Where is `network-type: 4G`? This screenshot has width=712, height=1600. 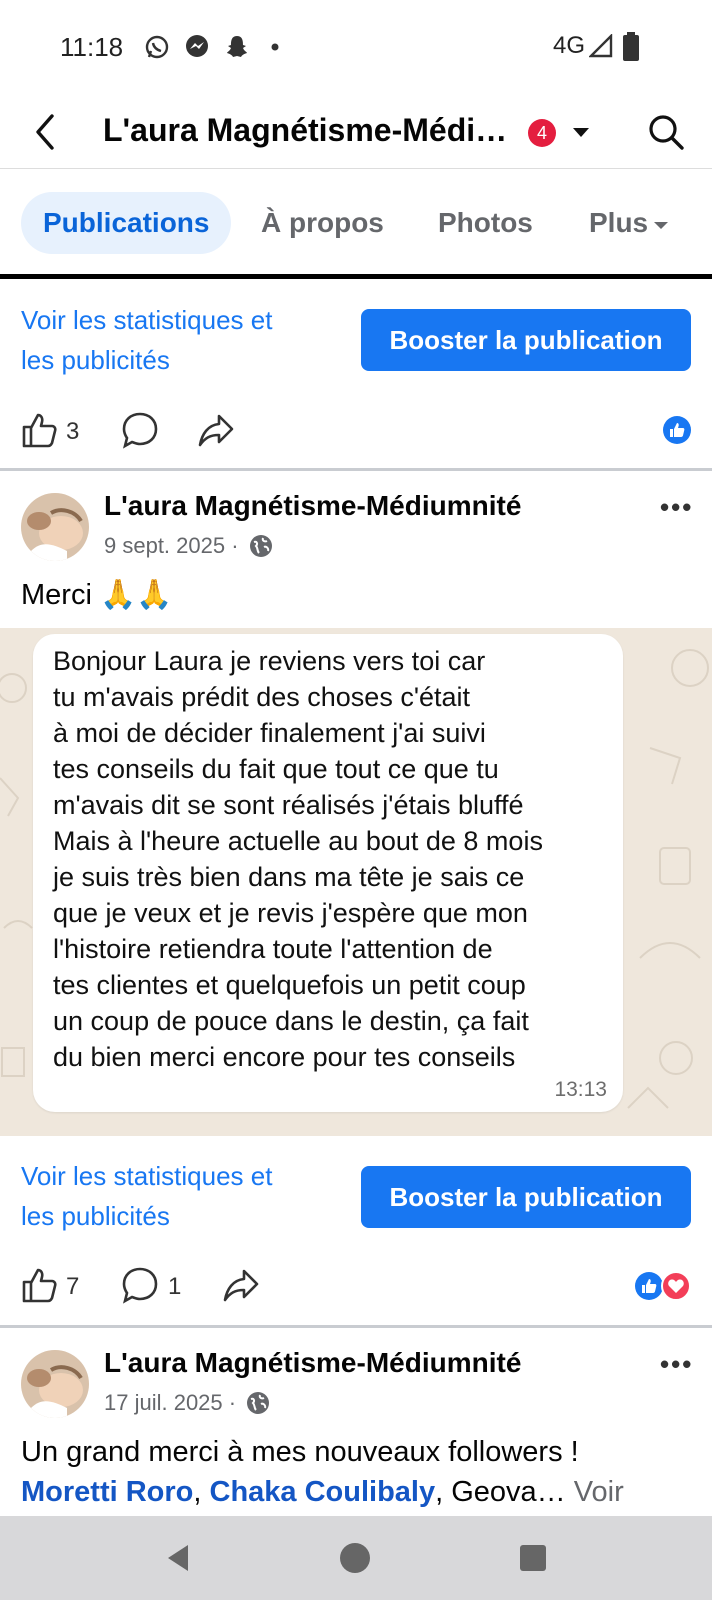
network-type: 4G is located at coordinates (569, 45).